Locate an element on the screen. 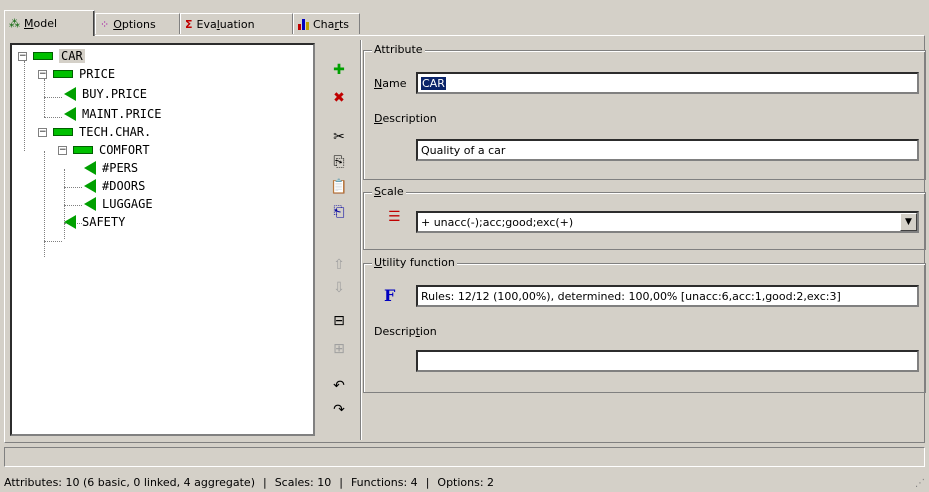 This screenshot has width=929, height=492. paste-special-icon: ⎗ is located at coordinates (339, 212).